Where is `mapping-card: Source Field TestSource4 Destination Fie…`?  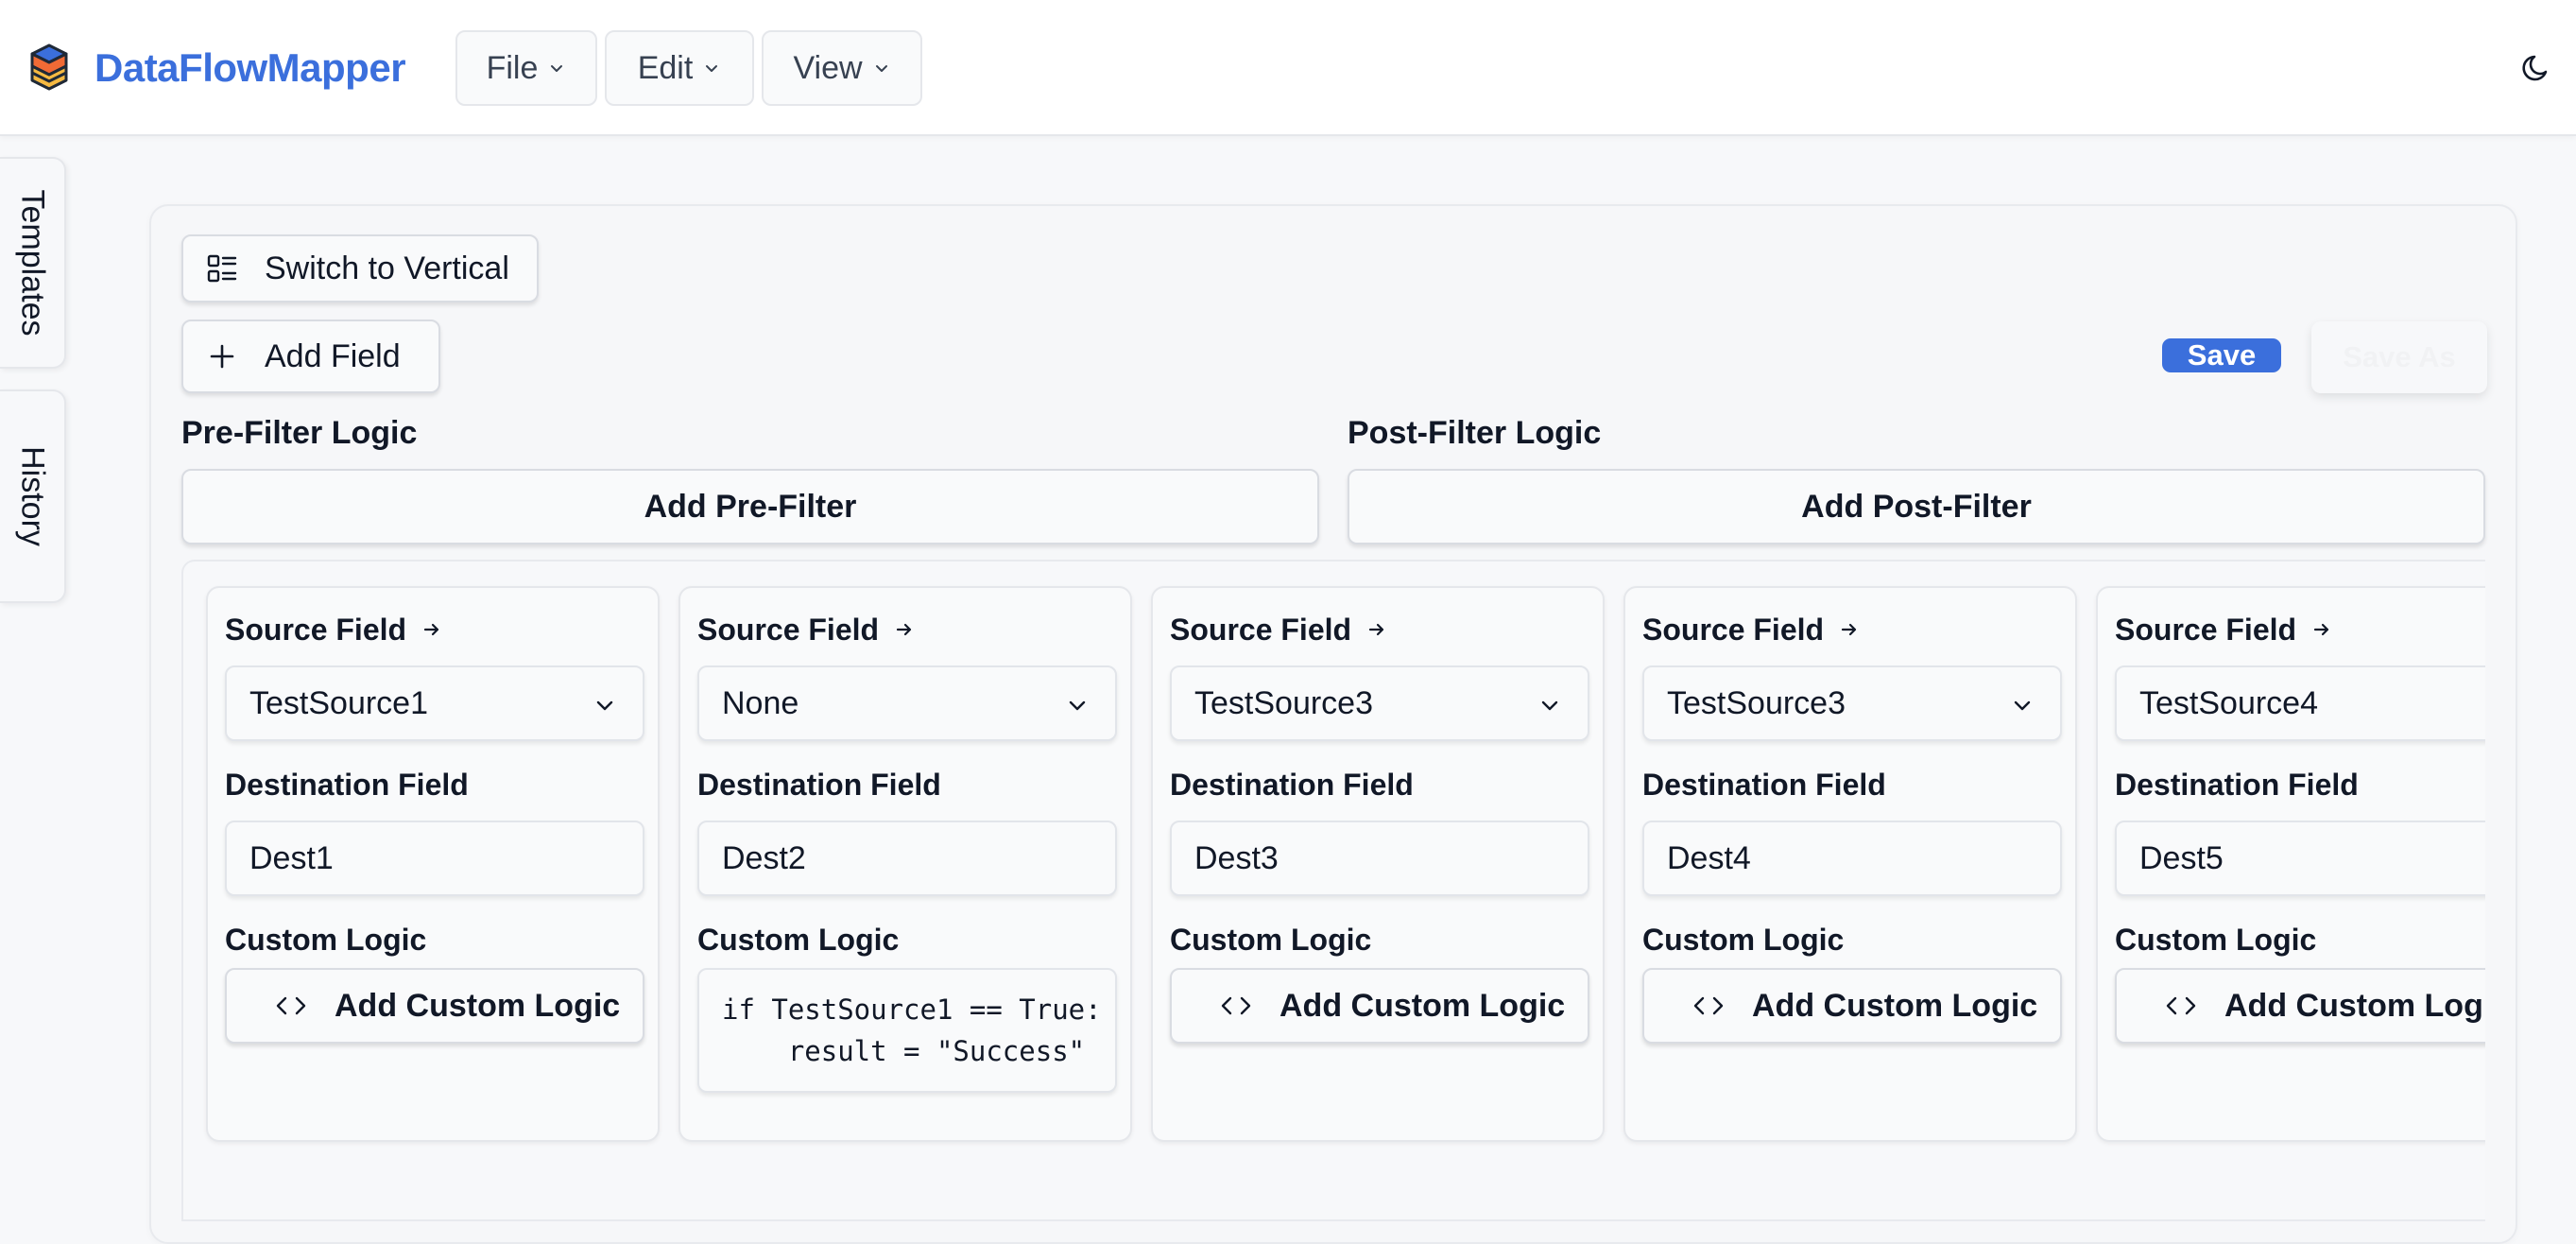
mapping-card: Source Field TestSource4 Destination Fie… is located at coordinates (2290, 864).